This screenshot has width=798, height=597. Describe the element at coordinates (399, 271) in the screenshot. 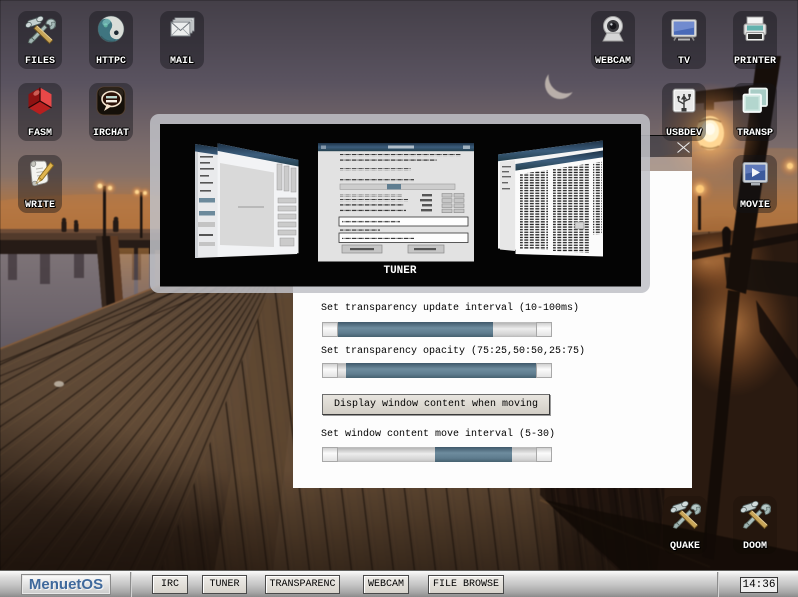

I see `svg-text: TUNER` at that location.